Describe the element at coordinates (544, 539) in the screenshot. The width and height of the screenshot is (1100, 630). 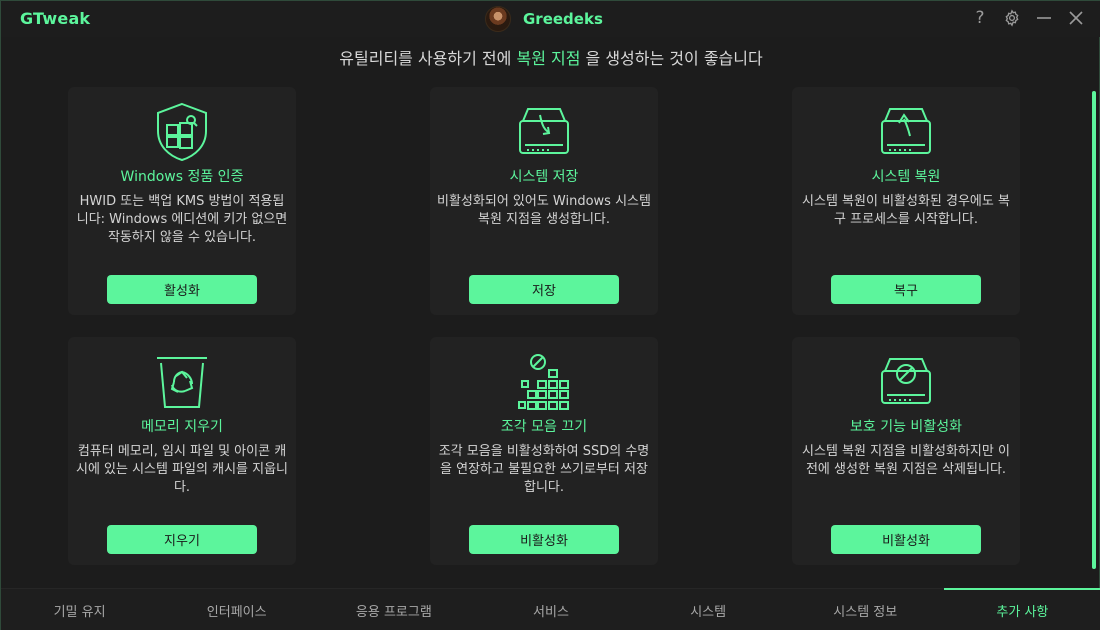
I see `disable-defrag-button: 비활성화` at that location.